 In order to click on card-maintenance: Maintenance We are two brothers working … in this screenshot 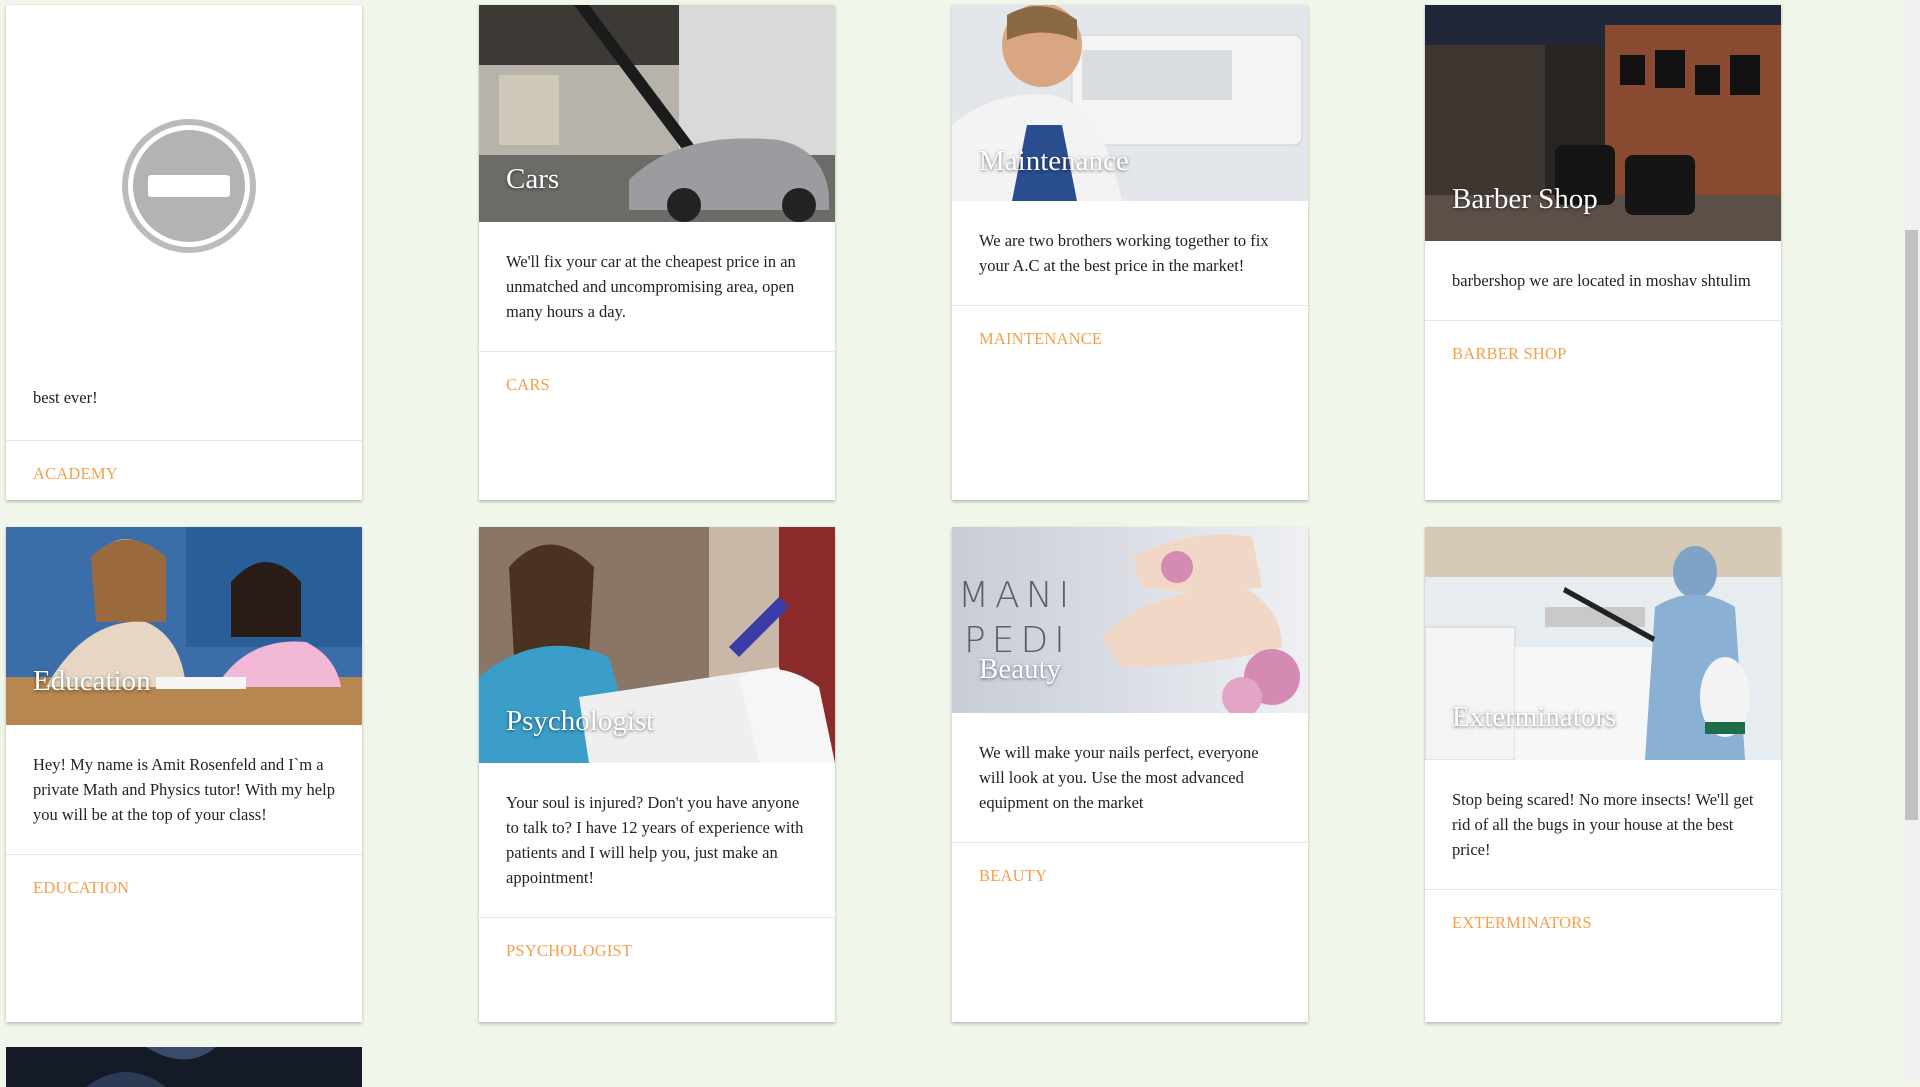, I will do `click(1130, 252)`.